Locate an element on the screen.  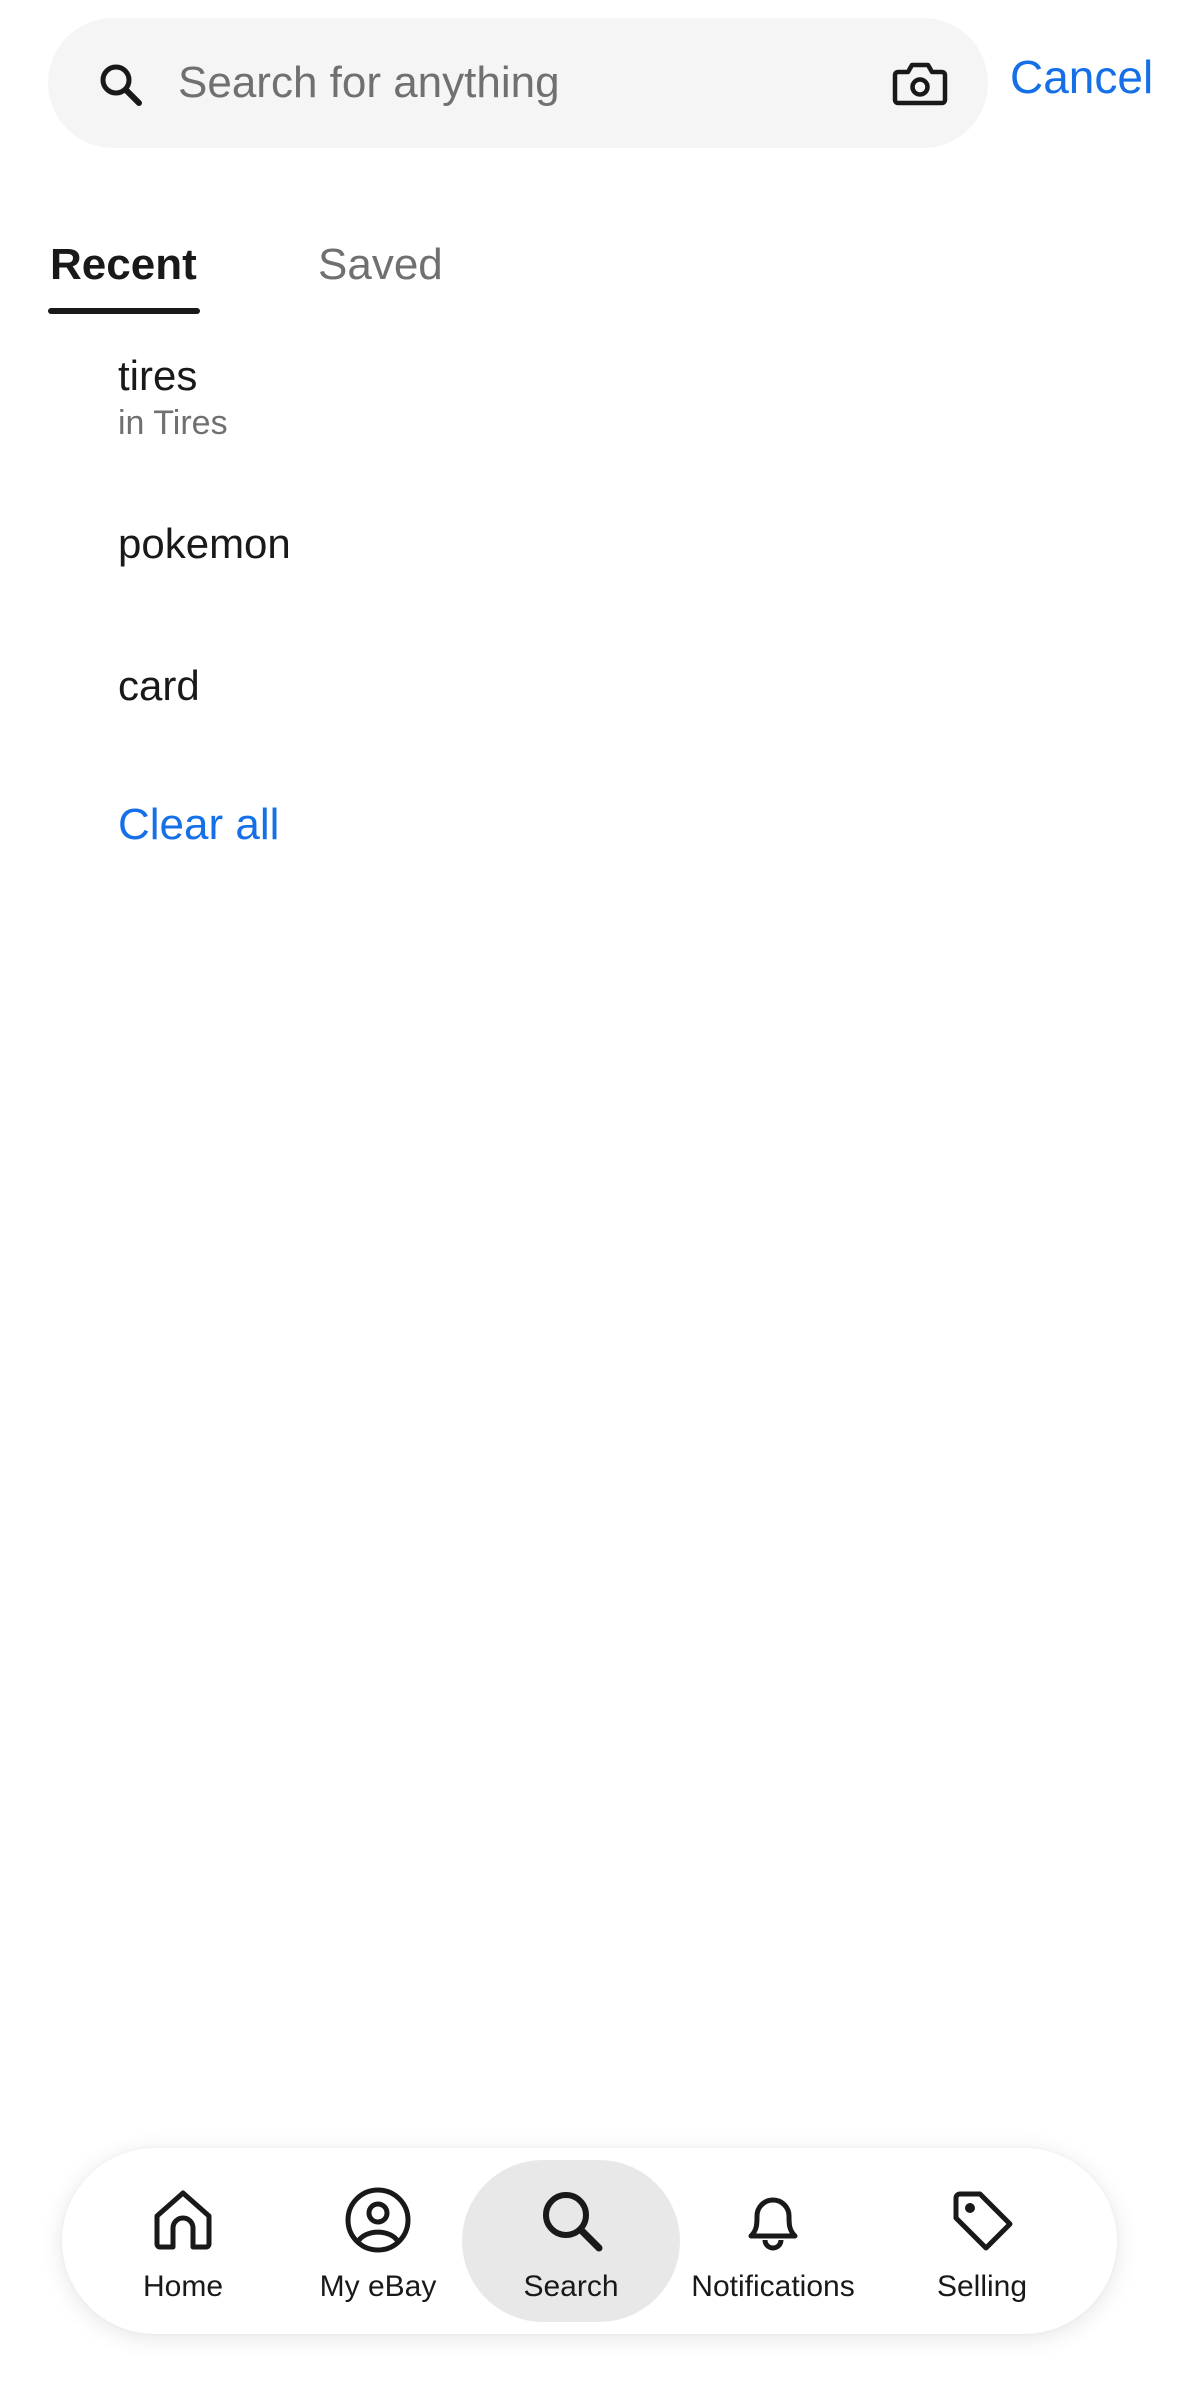
recent-search-item: card is located at coordinates (159, 686).